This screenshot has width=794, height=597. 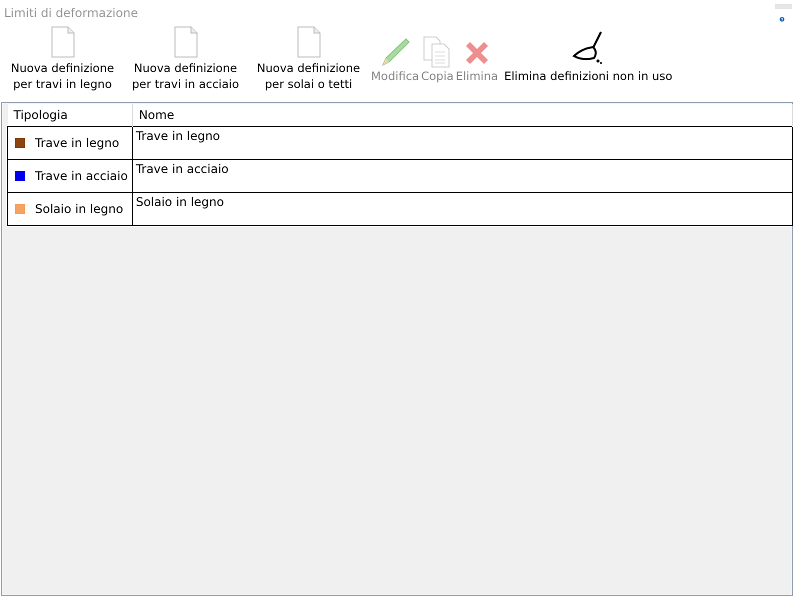 I want to click on copy-icon, so click(x=437, y=52).